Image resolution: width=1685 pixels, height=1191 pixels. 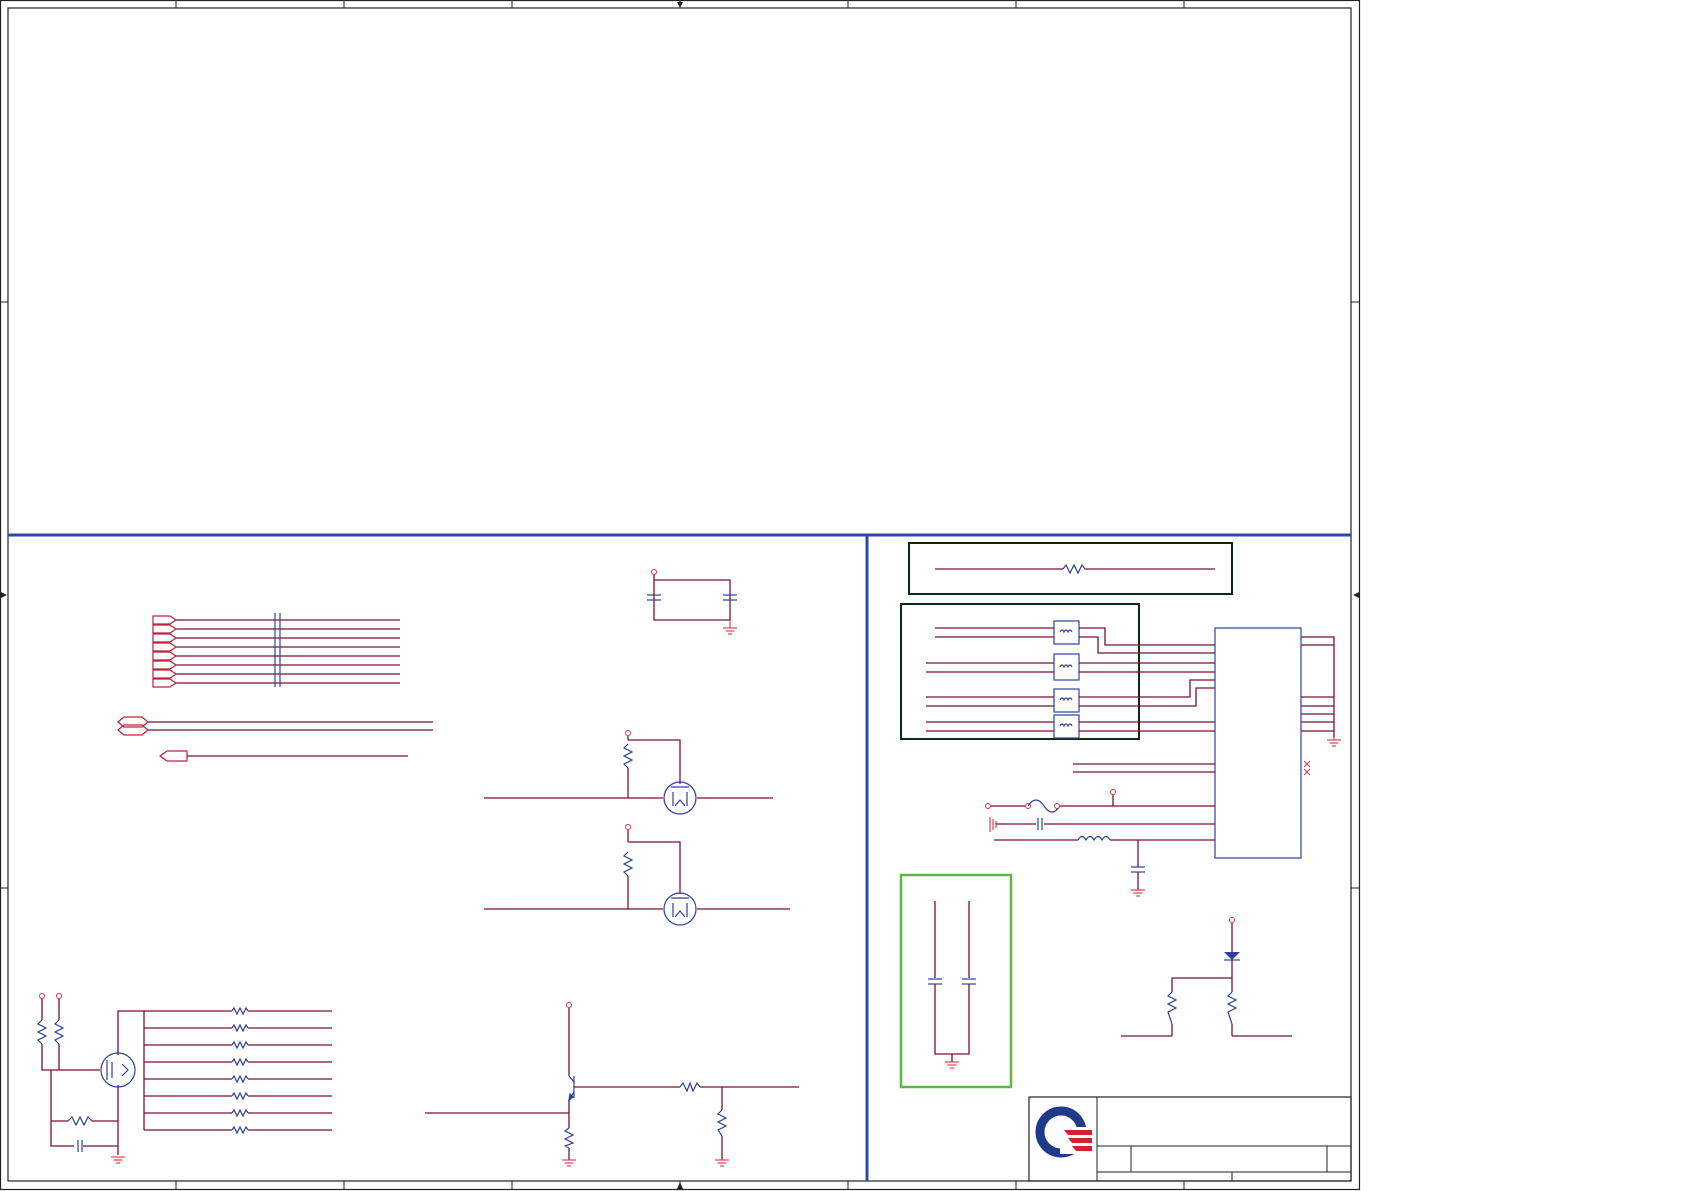 What do you see at coordinates (1232, 956) in the screenshot?
I see `diode-icon` at bounding box center [1232, 956].